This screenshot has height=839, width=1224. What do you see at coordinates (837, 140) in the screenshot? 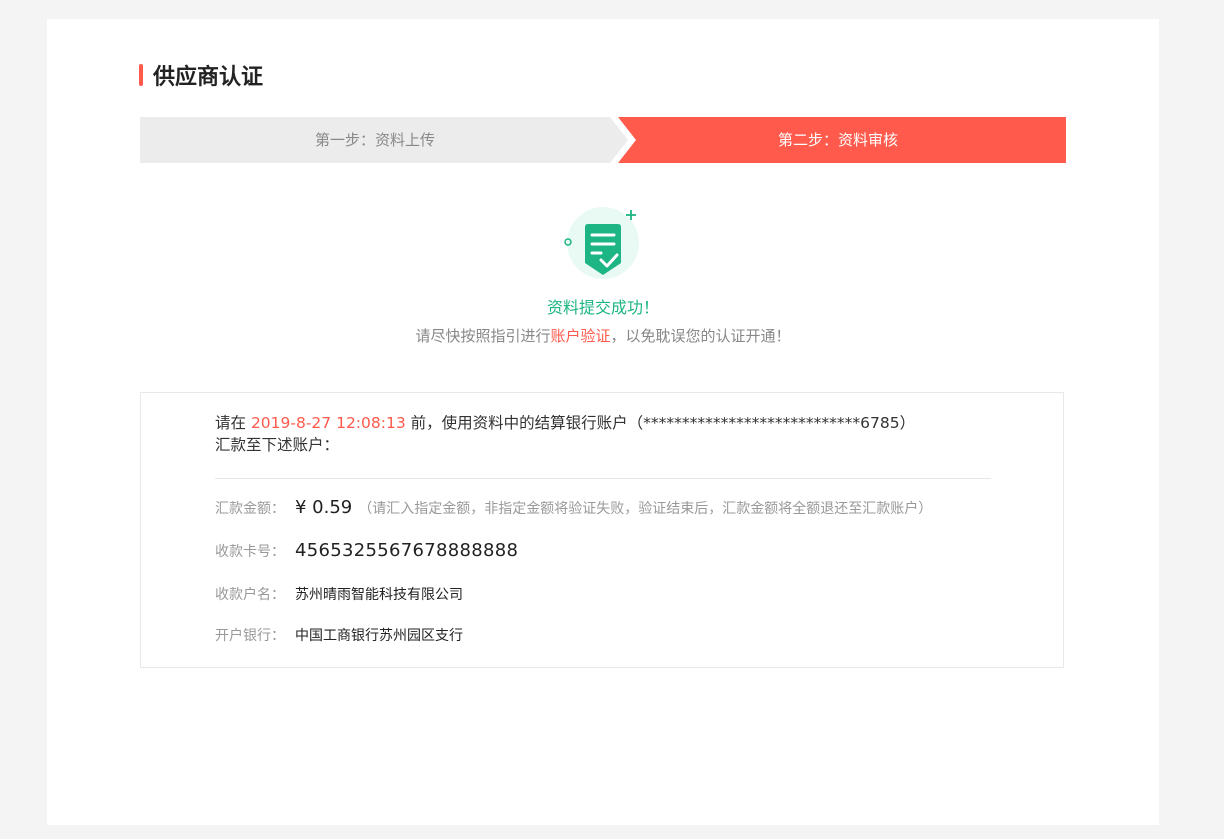
I see `step-2-label: 第二步：资料审核` at bounding box center [837, 140].